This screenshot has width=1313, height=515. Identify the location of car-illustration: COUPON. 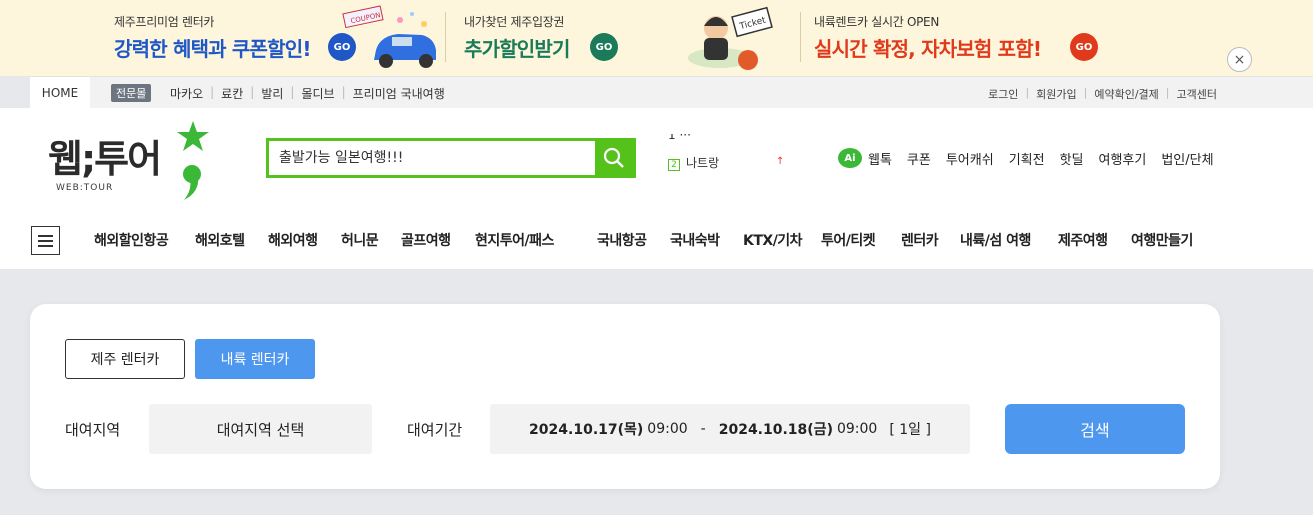
(389, 36).